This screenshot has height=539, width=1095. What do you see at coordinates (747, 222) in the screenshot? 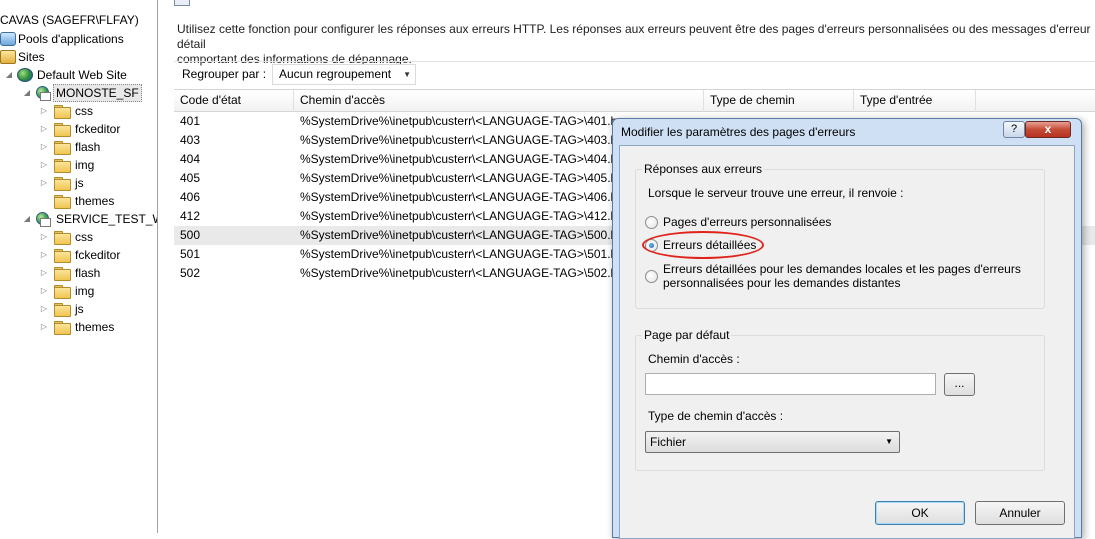
I see `radio-label: Pages d'erreurs personnalisées` at bounding box center [747, 222].